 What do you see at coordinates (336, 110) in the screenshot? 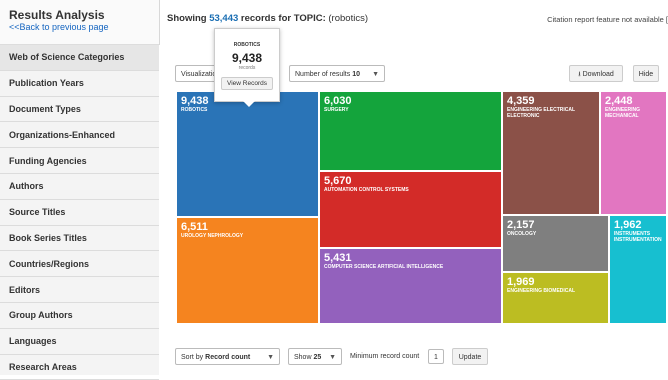
I see `tile-label: SURGERY` at bounding box center [336, 110].